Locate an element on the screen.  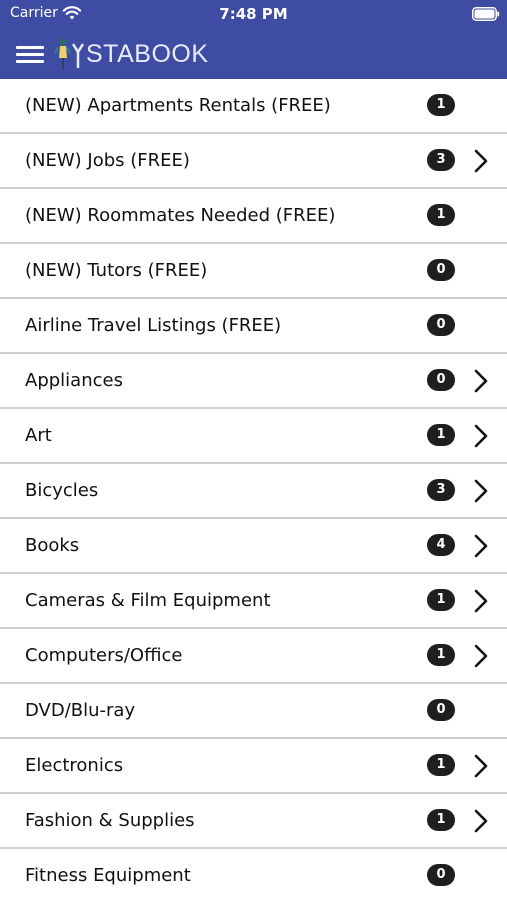
category-label: (NEW) Apartments Rentals (FREE) is located at coordinates (178, 105).